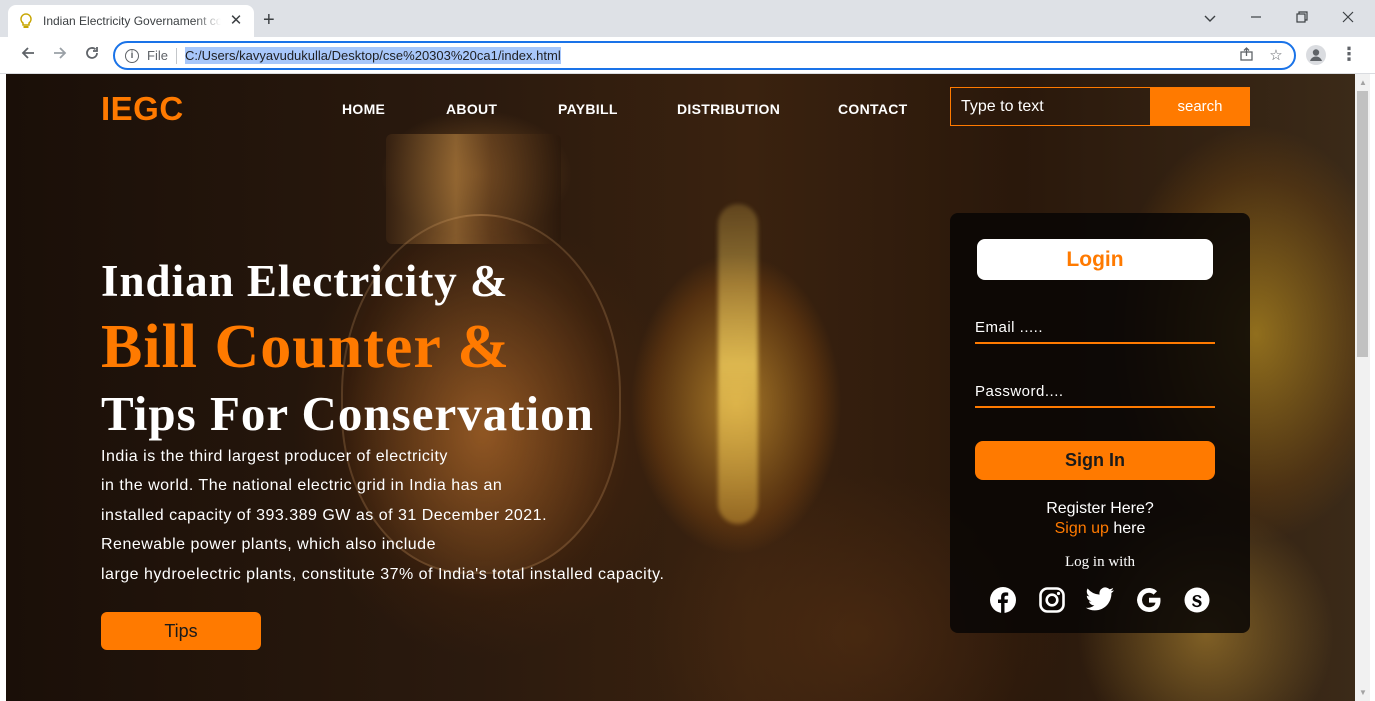  I want to click on login-with-label: Log in with, so click(1100, 562).